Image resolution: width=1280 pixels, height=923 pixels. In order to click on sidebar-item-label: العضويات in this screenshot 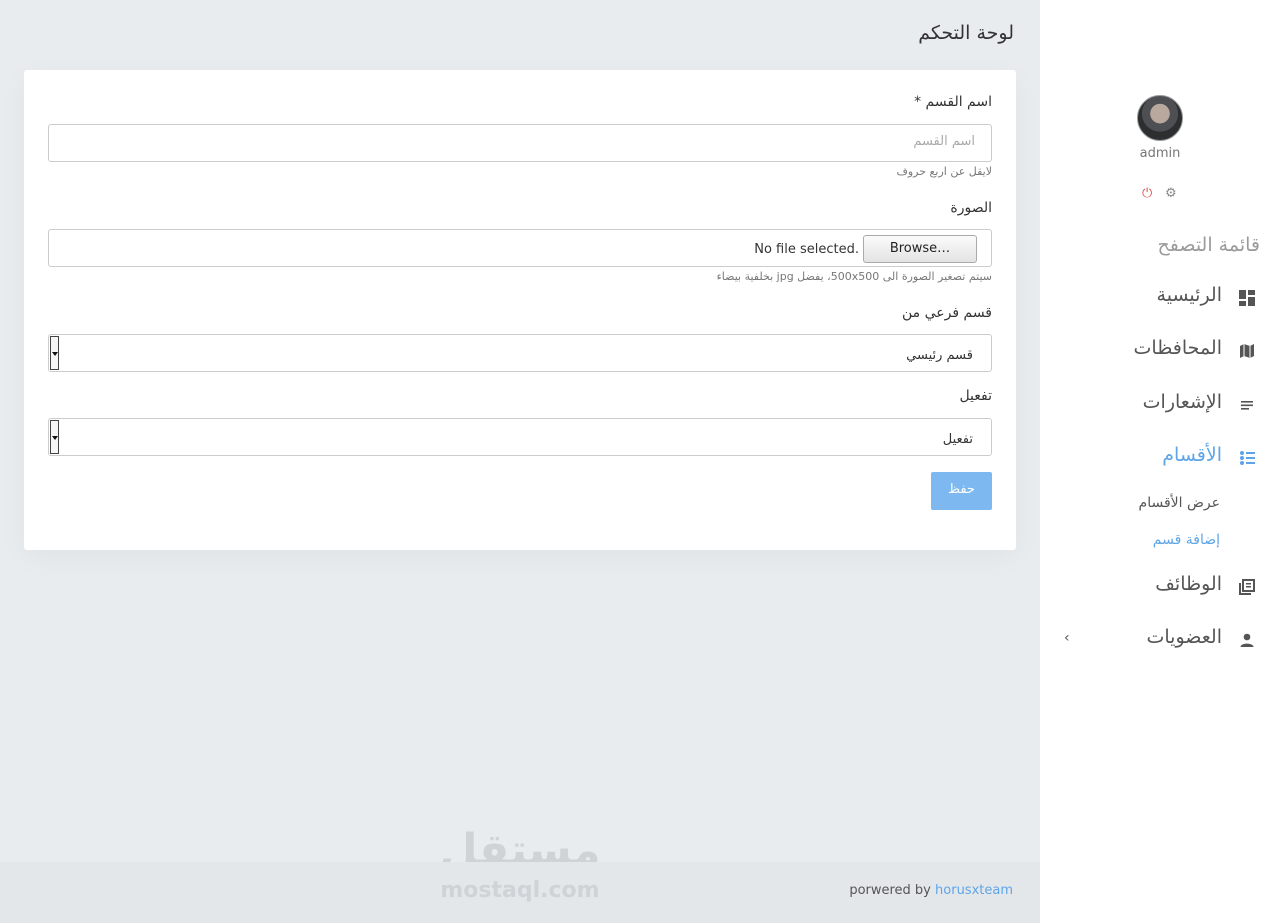, I will do `click(1184, 637)`.